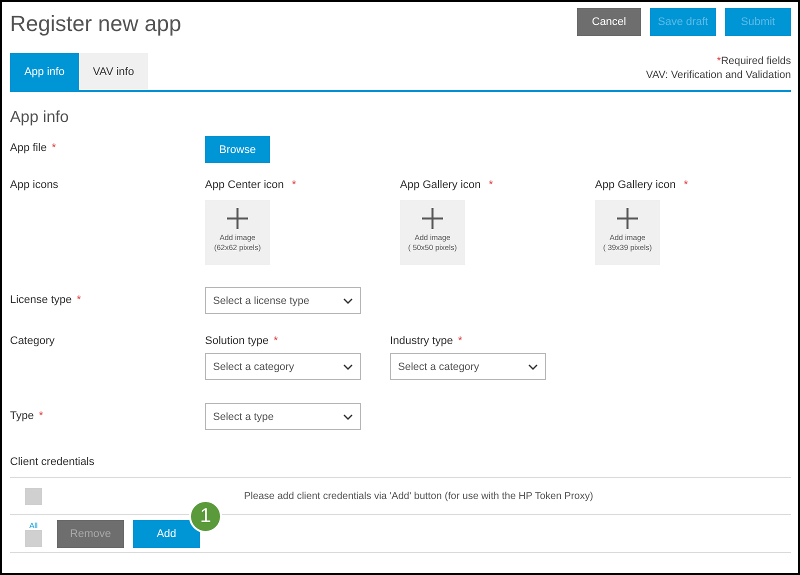  I want to click on field-label: License type *, so click(46, 299).